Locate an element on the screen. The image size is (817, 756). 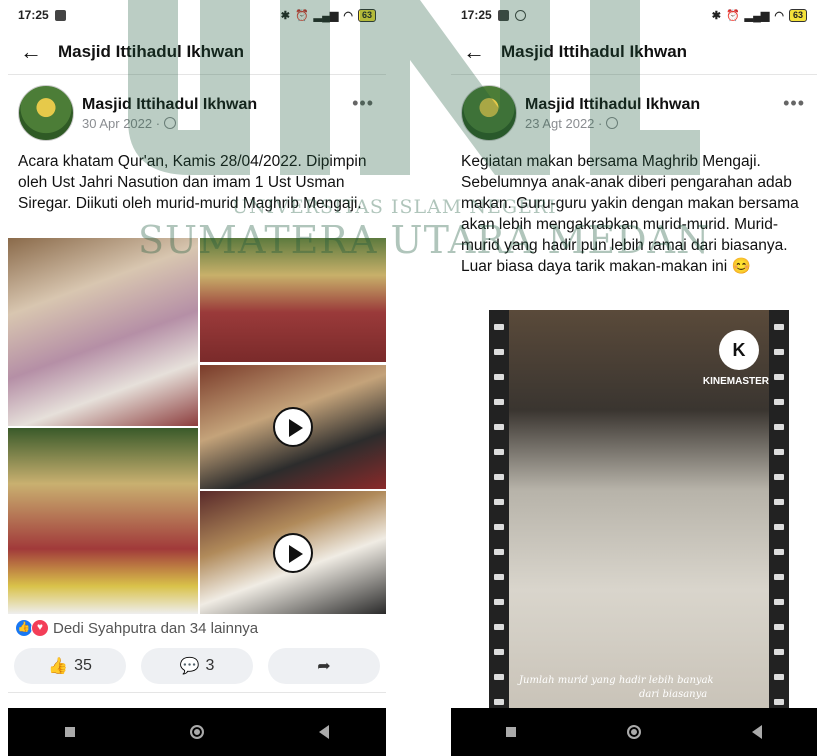
comment-button: 💬 3 is located at coordinates (197, 666).